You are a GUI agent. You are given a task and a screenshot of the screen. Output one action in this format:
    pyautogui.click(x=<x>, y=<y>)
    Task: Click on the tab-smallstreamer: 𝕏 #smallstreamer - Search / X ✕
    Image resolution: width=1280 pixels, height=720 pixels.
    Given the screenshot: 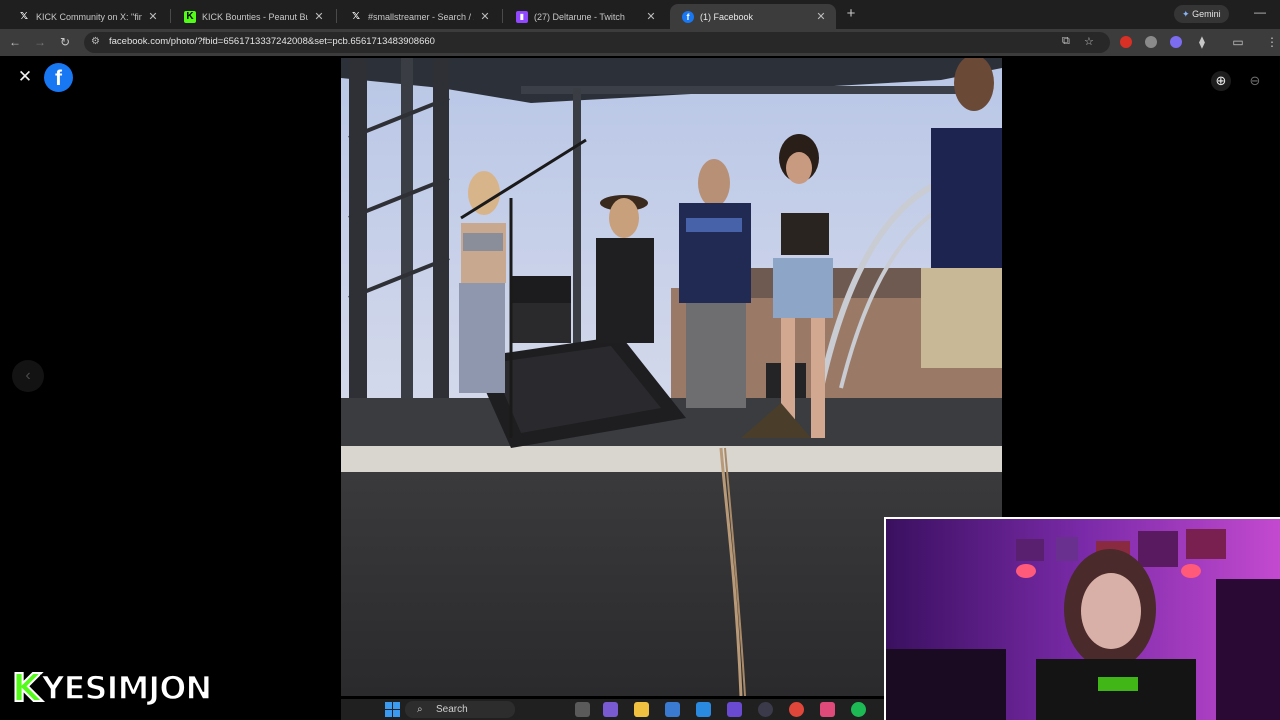 What is the action you would take?
    pyautogui.click(x=419, y=16)
    